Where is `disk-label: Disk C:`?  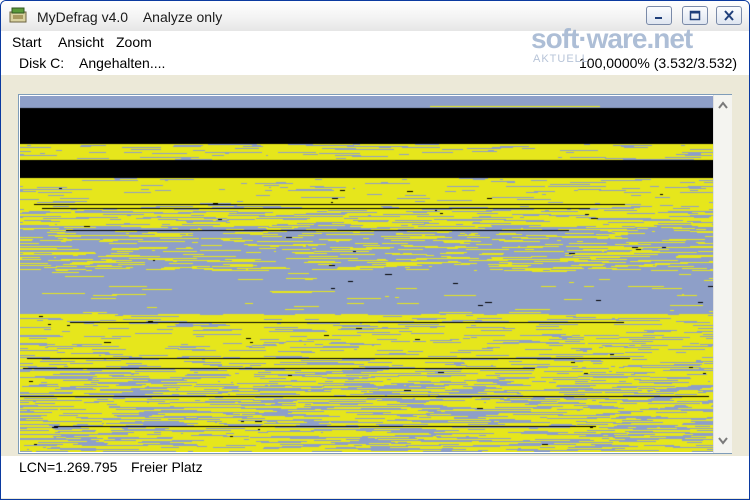 disk-label: Disk C: is located at coordinates (42, 63).